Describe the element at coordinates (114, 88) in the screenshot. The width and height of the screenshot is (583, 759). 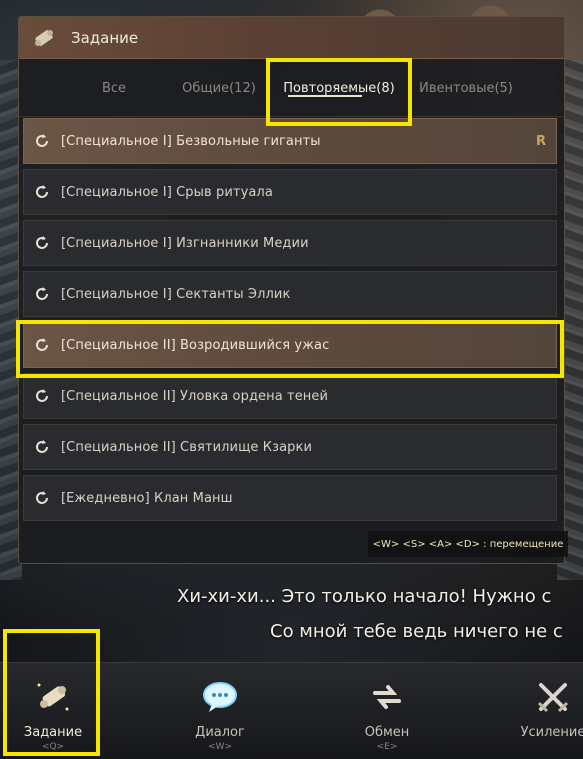
I see `tab-all: Все` at that location.